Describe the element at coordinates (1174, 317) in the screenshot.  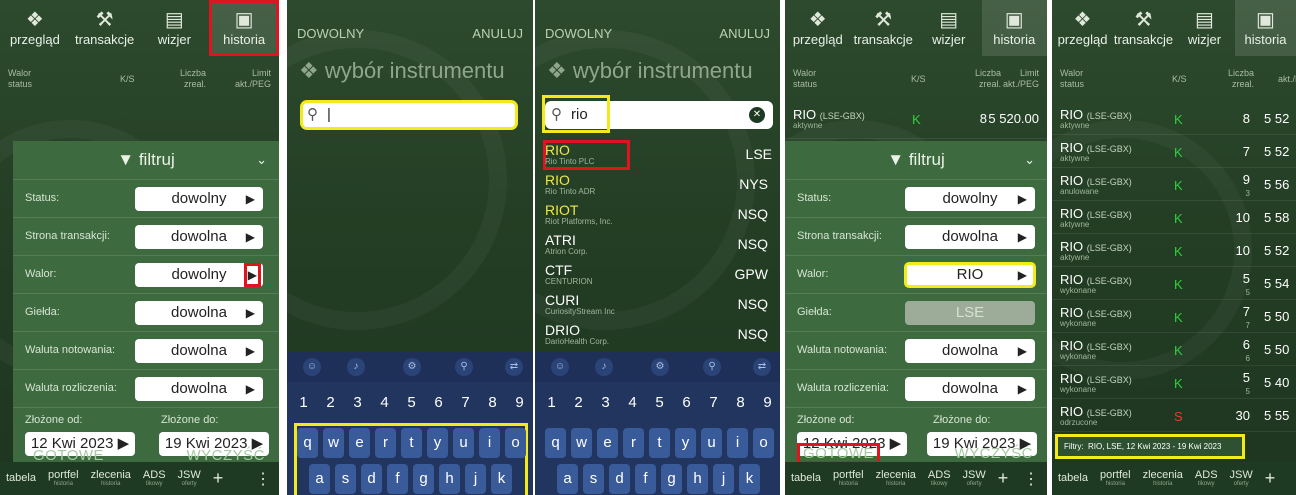
I see `order-row: RIO (LSE-GBX) wykonane K 7 7 5 50` at that location.